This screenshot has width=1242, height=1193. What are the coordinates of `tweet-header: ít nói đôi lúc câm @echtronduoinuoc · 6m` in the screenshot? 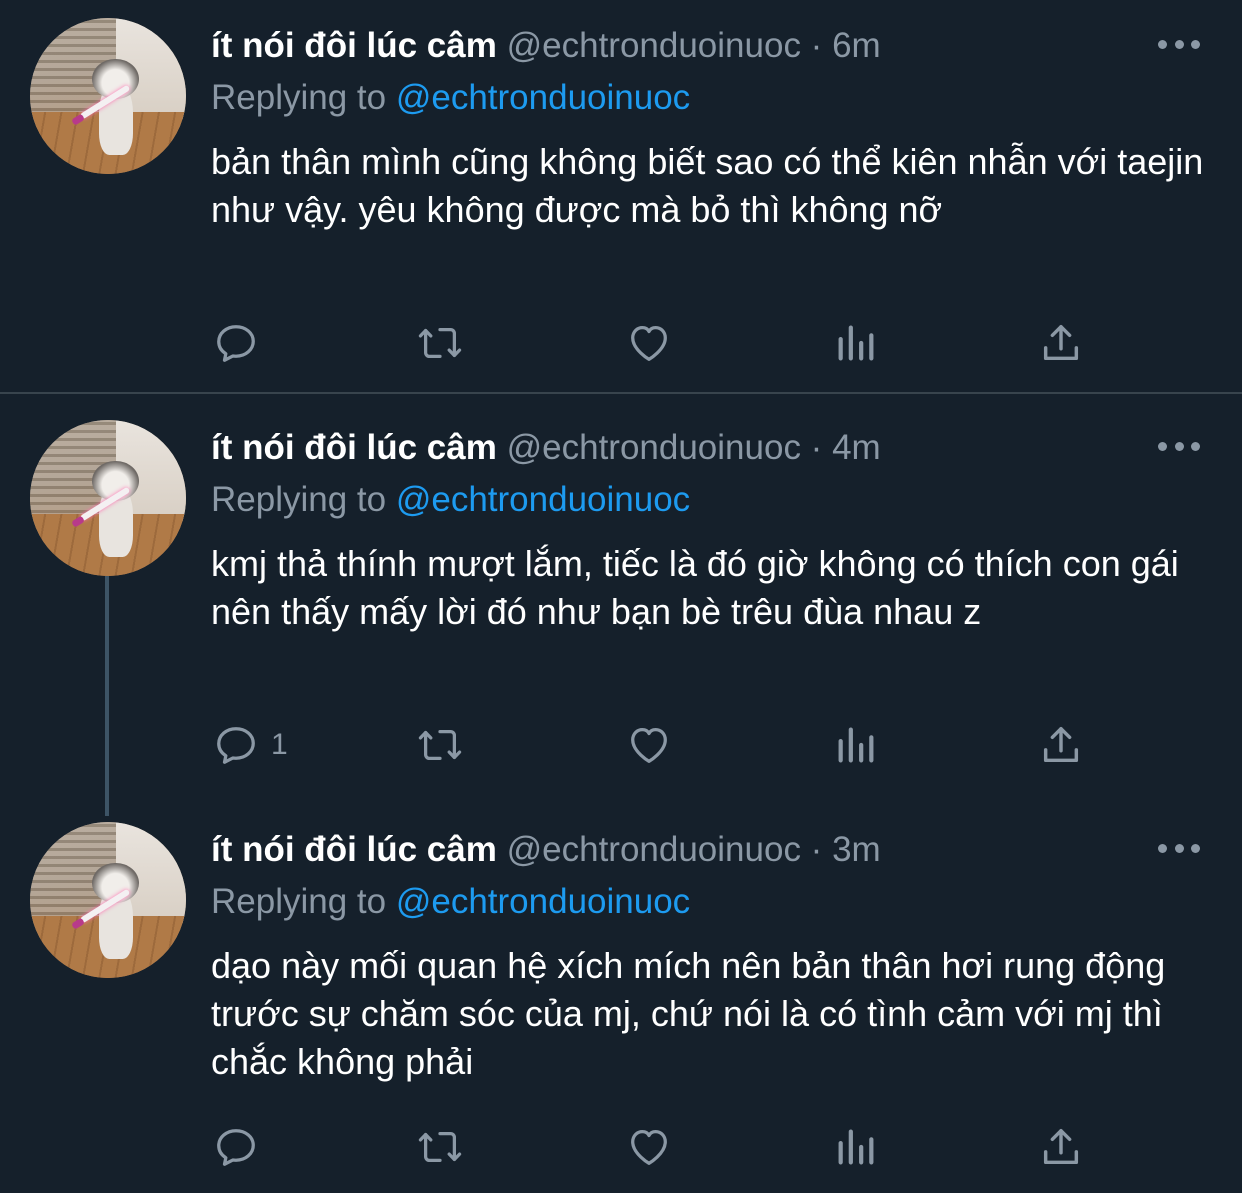 It's located at (546, 46).